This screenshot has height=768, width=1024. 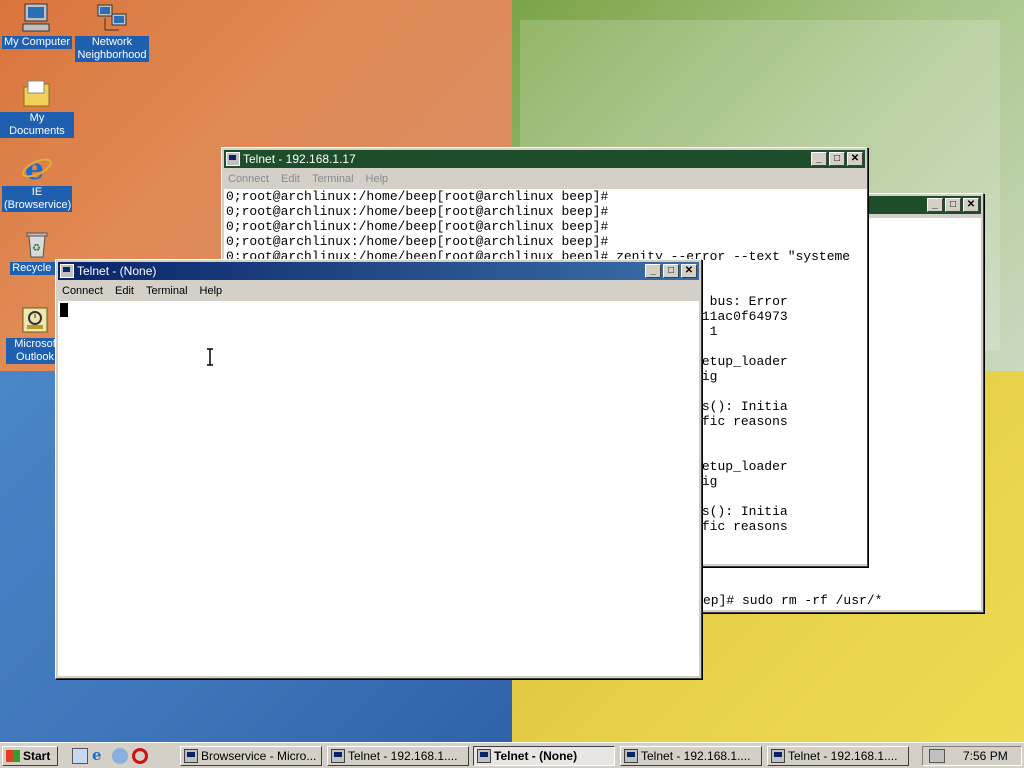 What do you see at coordinates (37, 42) in the screenshot?
I see `my-computer-label: My Computer` at bounding box center [37, 42].